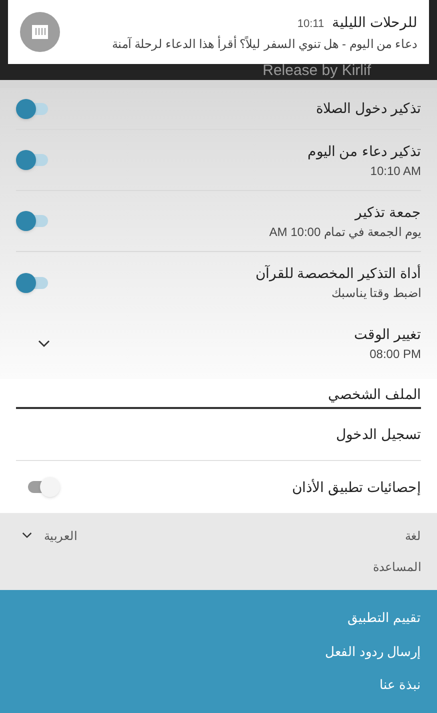 Image resolution: width=437 pixels, height=713 pixels. What do you see at coordinates (372, 651) in the screenshot?
I see `footer-link: إرسال ردود الفعل` at bounding box center [372, 651].